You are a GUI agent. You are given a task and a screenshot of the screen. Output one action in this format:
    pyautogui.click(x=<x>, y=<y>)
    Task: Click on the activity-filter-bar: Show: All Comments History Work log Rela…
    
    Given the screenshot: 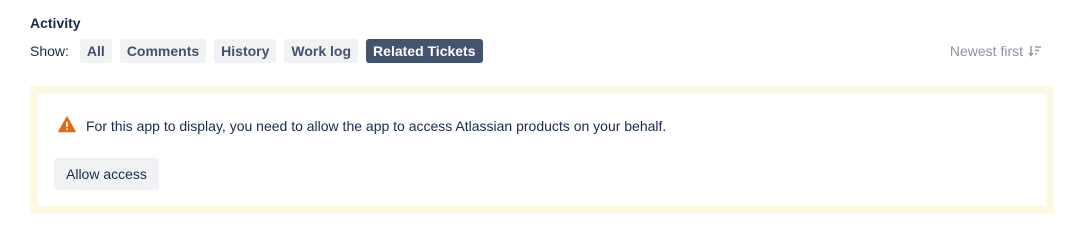 What is the action you would take?
    pyautogui.click(x=541, y=51)
    